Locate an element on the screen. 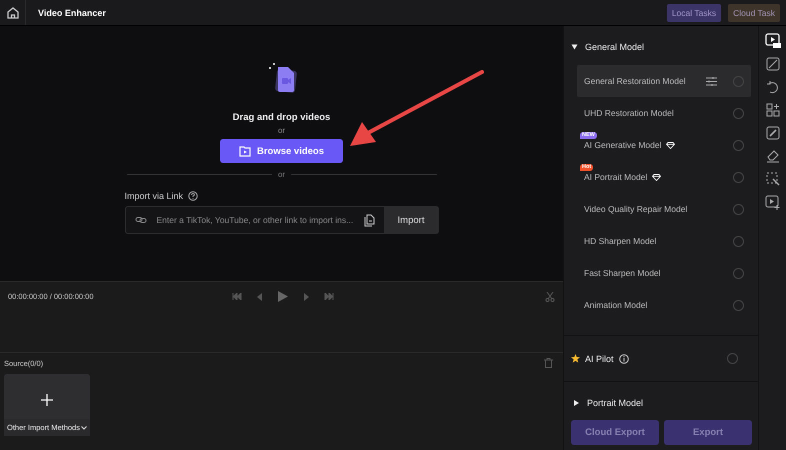  eraser-icon is located at coordinates (773, 156).